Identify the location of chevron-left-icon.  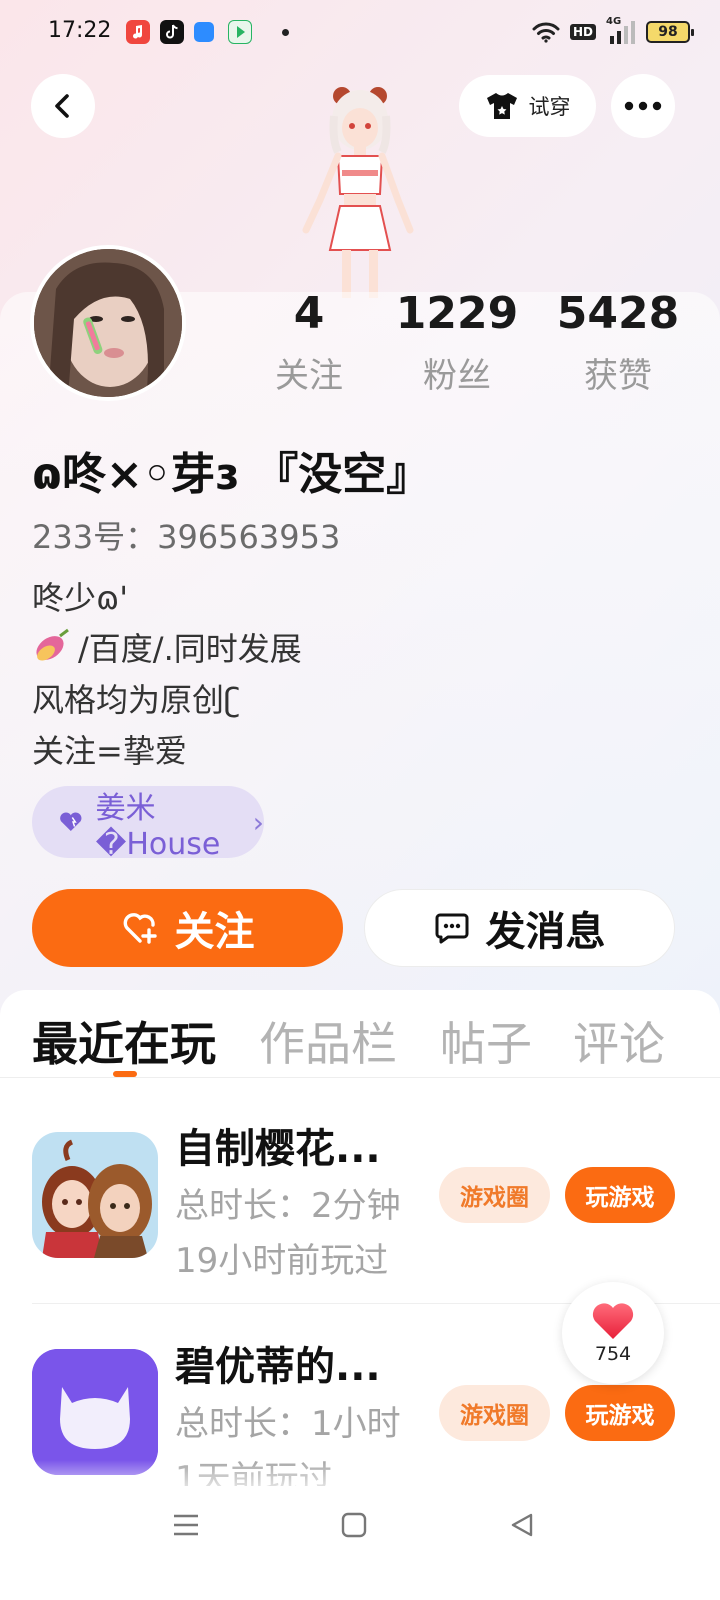
(62, 106).